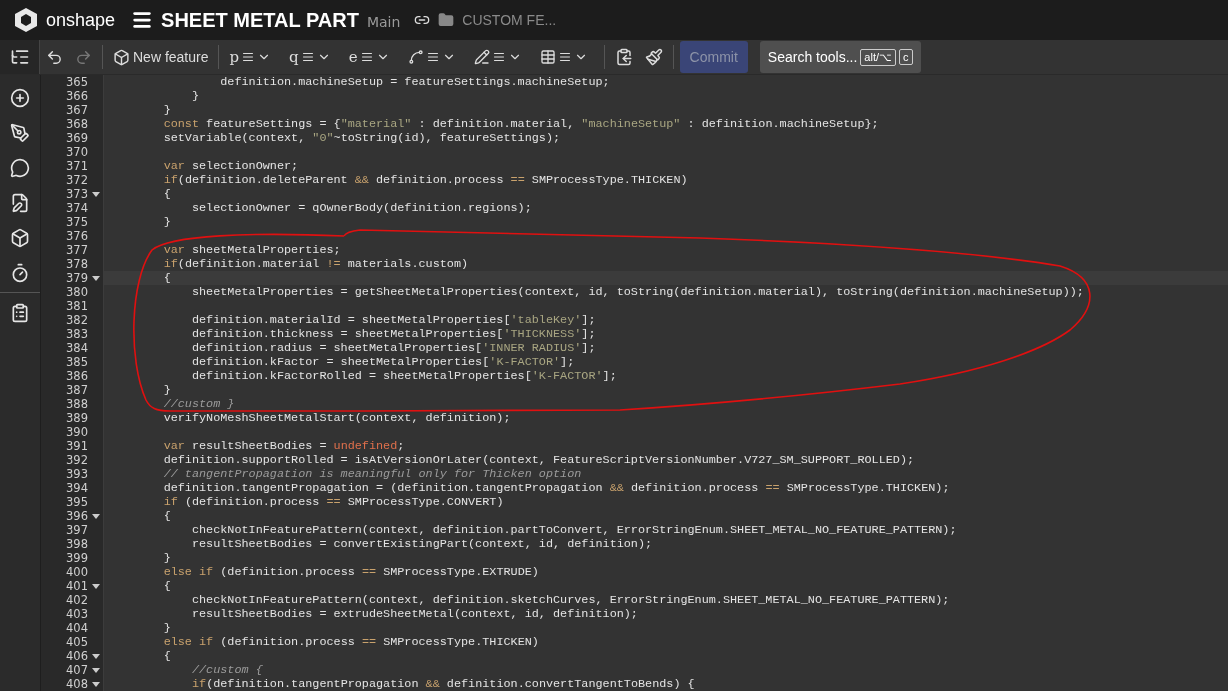  Describe the element at coordinates (20, 132) in the screenshot. I see `pen-tool-icon` at that location.